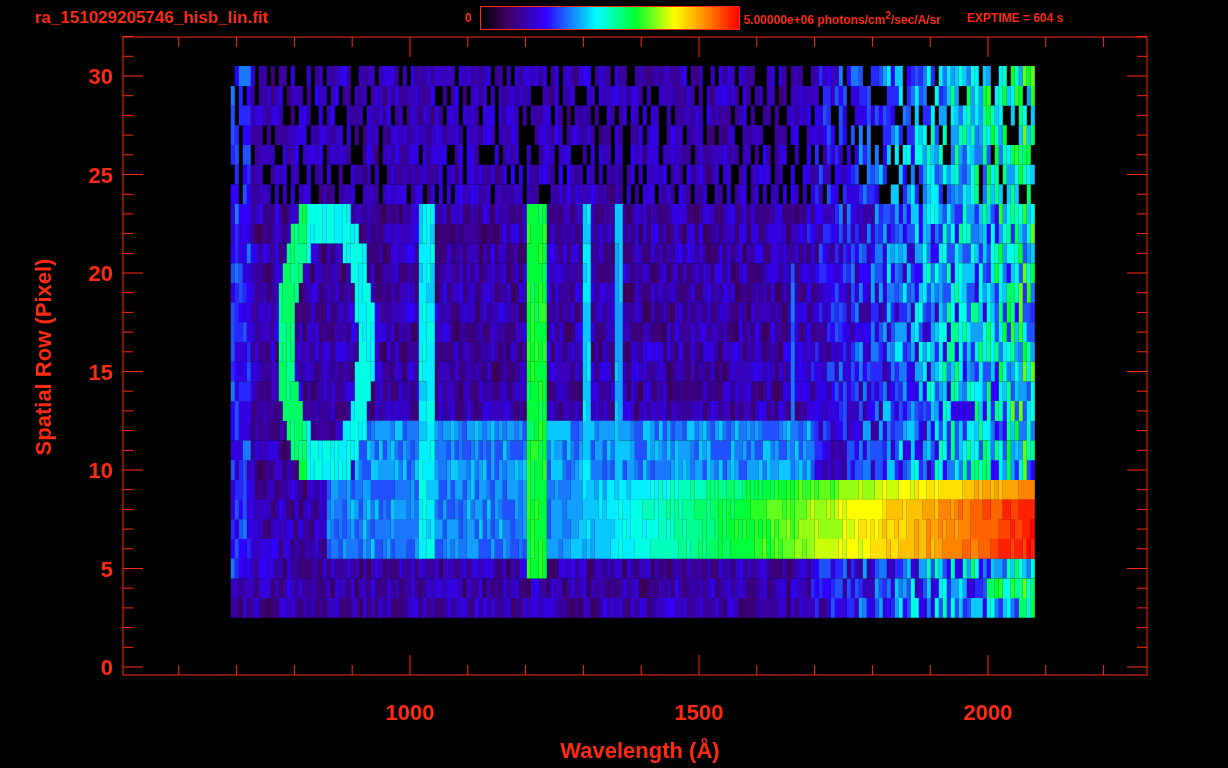 The width and height of the screenshot is (1228, 768). What do you see at coordinates (106, 667) in the screenshot?
I see `y-tick-label: 0` at bounding box center [106, 667].